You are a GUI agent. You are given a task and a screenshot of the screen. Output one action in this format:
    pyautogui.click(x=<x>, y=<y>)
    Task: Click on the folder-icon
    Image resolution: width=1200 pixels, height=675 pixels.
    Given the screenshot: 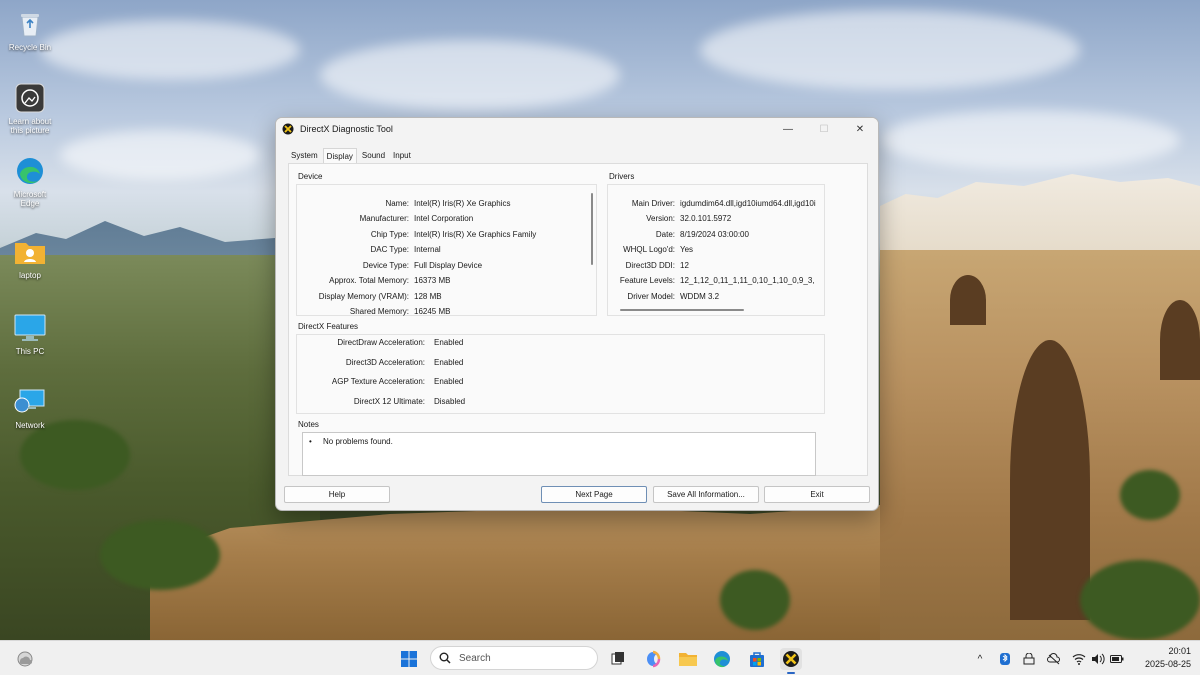 What is the action you would take?
    pyautogui.click(x=688, y=659)
    